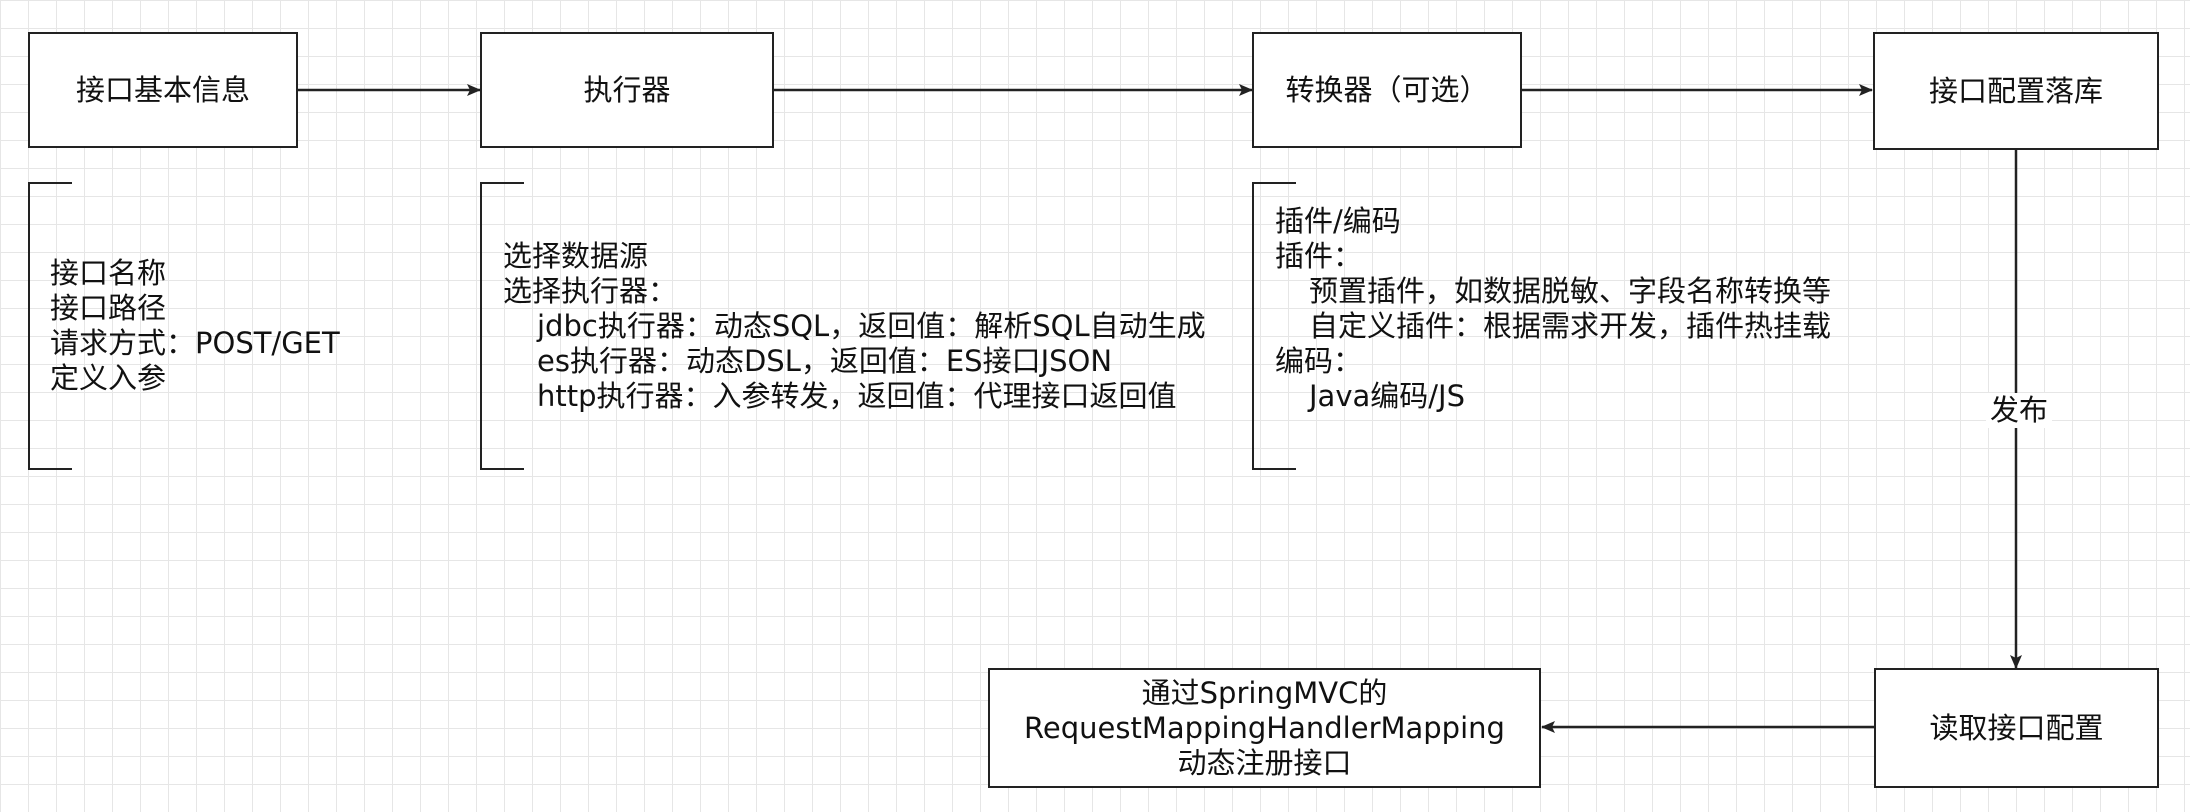 Image resolution: width=2190 pixels, height=812 pixels. Describe the element at coordinates (1338, 221) in the screenshot. I see `note-converter-line: 插件/编码` at that location.